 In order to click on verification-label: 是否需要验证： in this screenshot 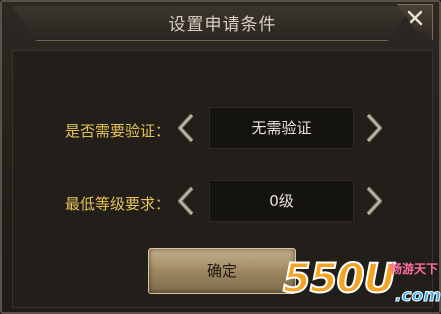, I will do `click(117, 131)`.